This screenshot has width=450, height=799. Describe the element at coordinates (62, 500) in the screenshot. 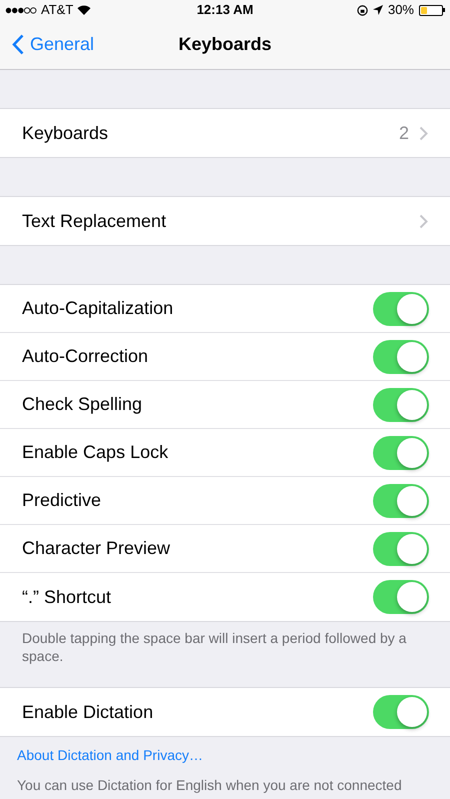

I see `row-label: Predictive` at that location.